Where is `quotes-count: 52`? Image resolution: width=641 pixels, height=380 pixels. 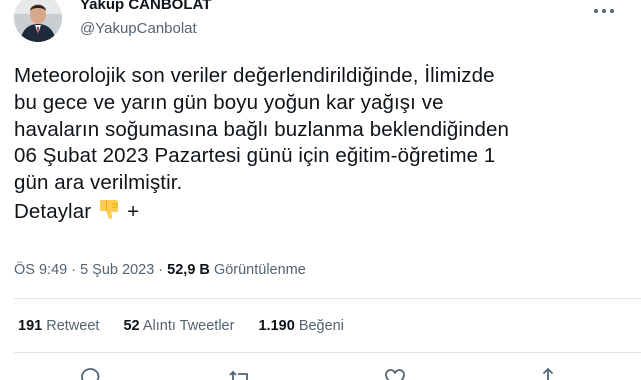 quotes-count: 52 is located at coordinates (131, 326).